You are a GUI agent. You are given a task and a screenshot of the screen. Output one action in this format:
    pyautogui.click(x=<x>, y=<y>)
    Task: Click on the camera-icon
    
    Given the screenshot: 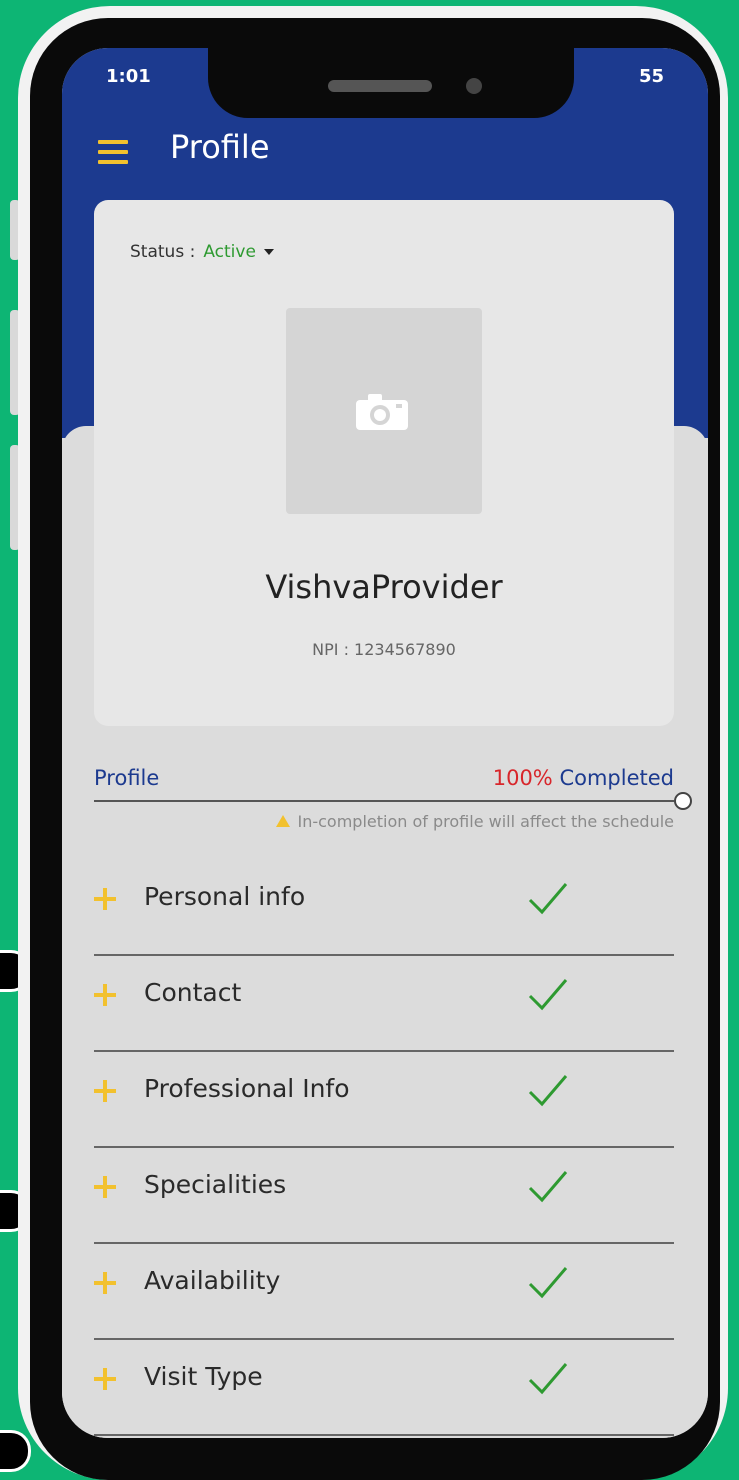 What is the action you would take?
    pyautogui.click(x=382, y=412)
    